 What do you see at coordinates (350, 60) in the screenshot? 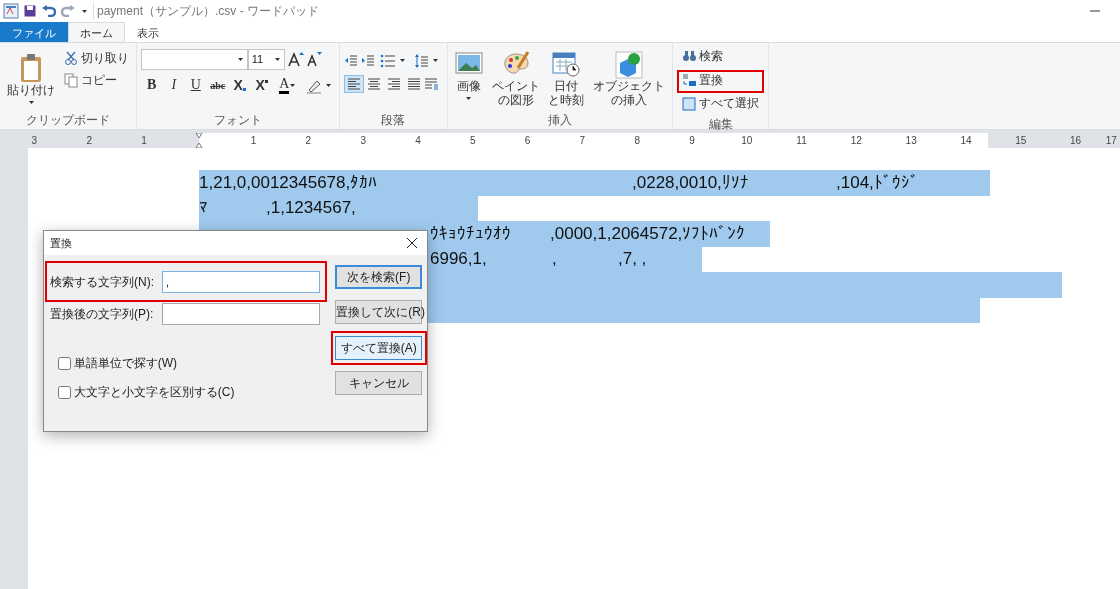
I see `decrease-indent-icon` at bounding box center [350, 60].